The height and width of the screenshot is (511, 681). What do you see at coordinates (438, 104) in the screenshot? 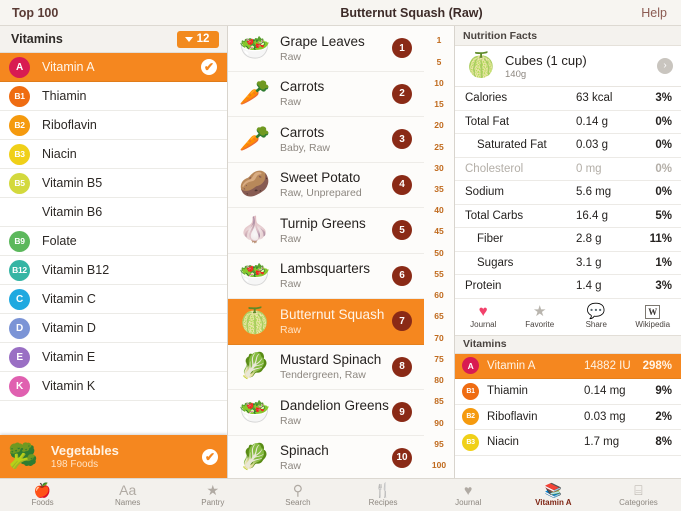
I see `scroll-index-item: 15` at bounding box center [438, 104].